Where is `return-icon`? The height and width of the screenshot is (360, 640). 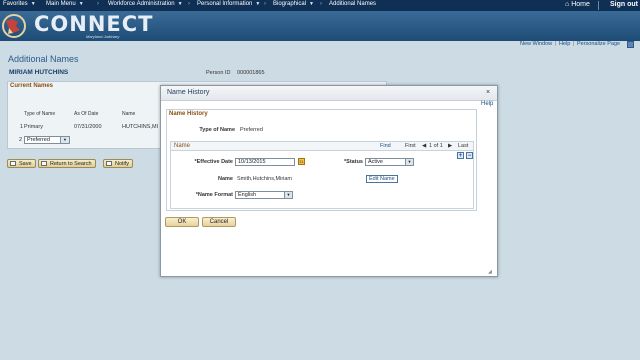 return-icon is located at coordinates (44, 163).